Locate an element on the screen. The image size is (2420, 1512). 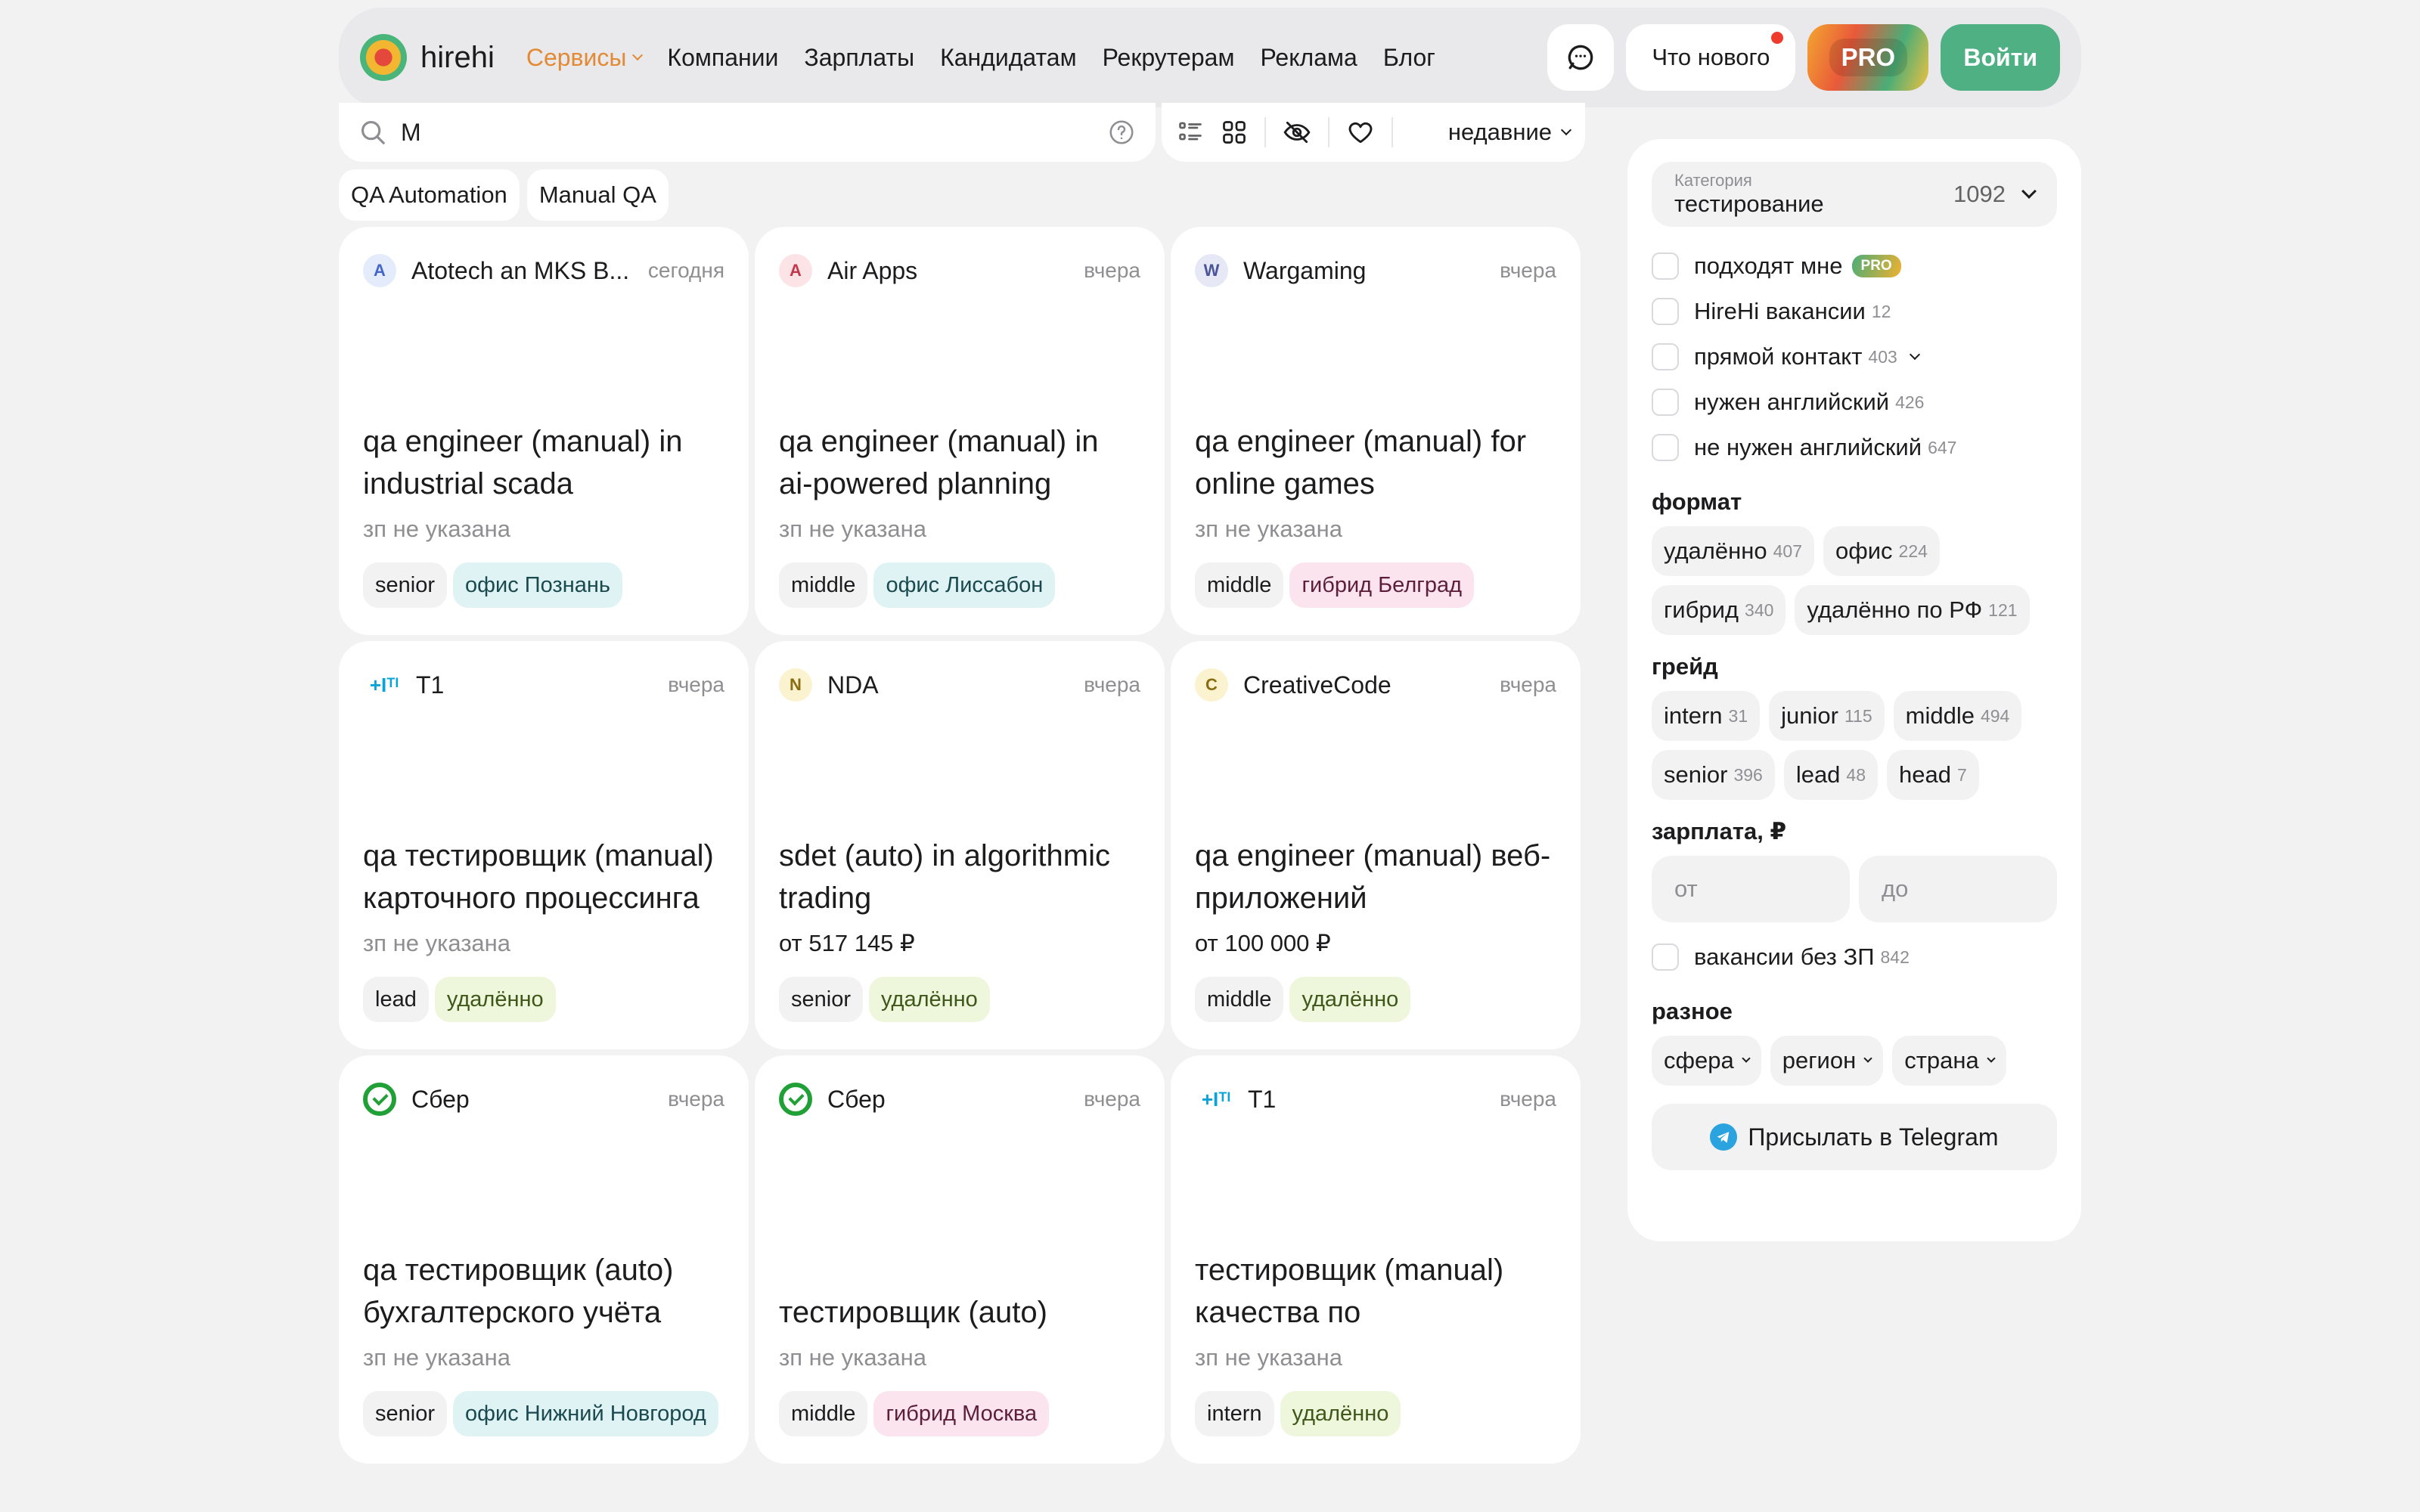
help-icon is located at coordinates (1121, 132).